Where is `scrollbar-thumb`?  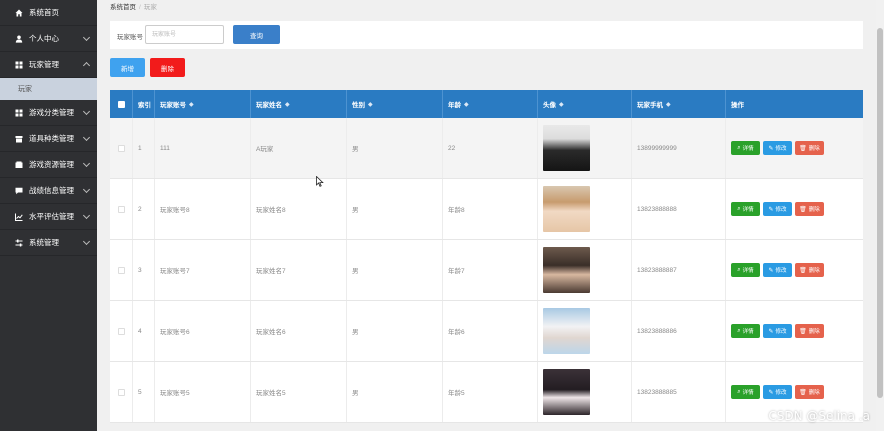 scrollbar-thumb is located at coordinates (880, 213).